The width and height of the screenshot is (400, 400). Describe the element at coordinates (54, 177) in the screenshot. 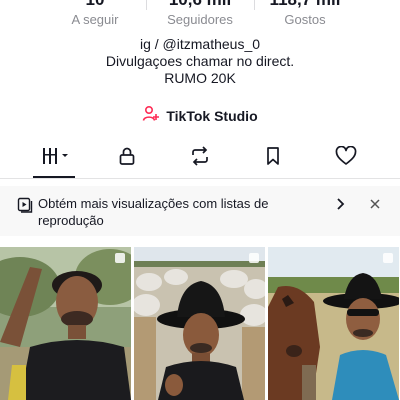

I see `active-tab-indicator` at that location.